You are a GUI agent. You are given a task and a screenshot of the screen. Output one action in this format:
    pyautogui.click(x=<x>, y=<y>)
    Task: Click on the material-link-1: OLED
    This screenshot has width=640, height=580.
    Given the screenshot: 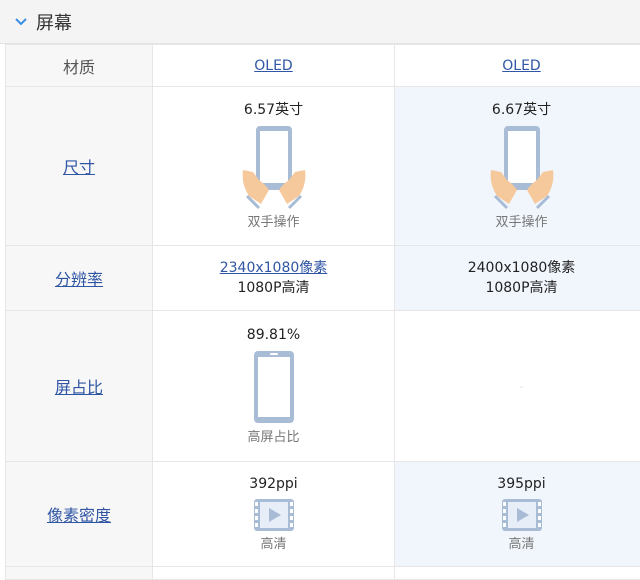 What is the action you would take?
    pyautogui.click(x=273, y=66)
    